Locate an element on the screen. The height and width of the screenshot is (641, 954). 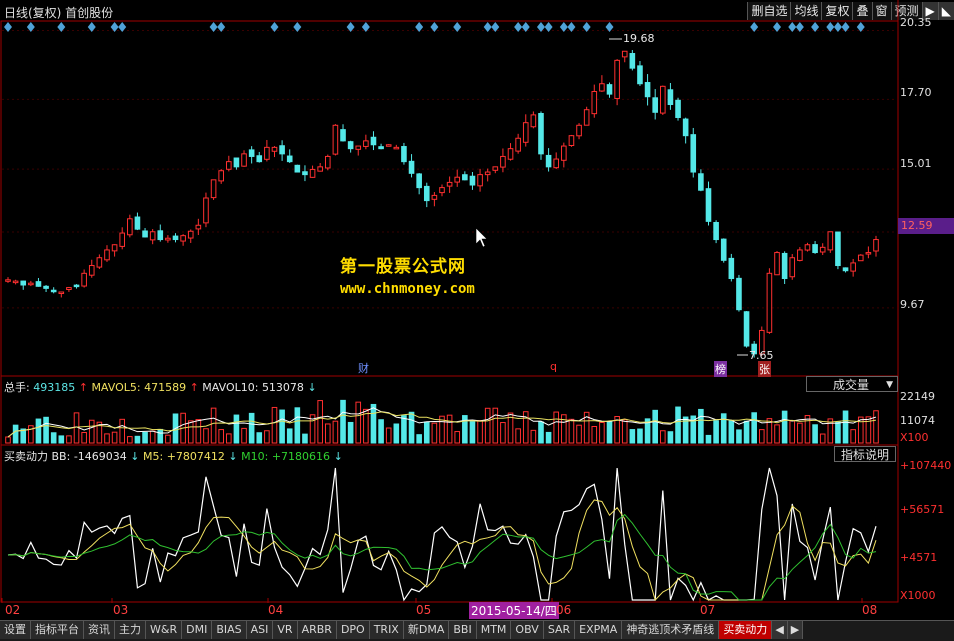
tab-sar: SAR is located at coordinates (559, 630).